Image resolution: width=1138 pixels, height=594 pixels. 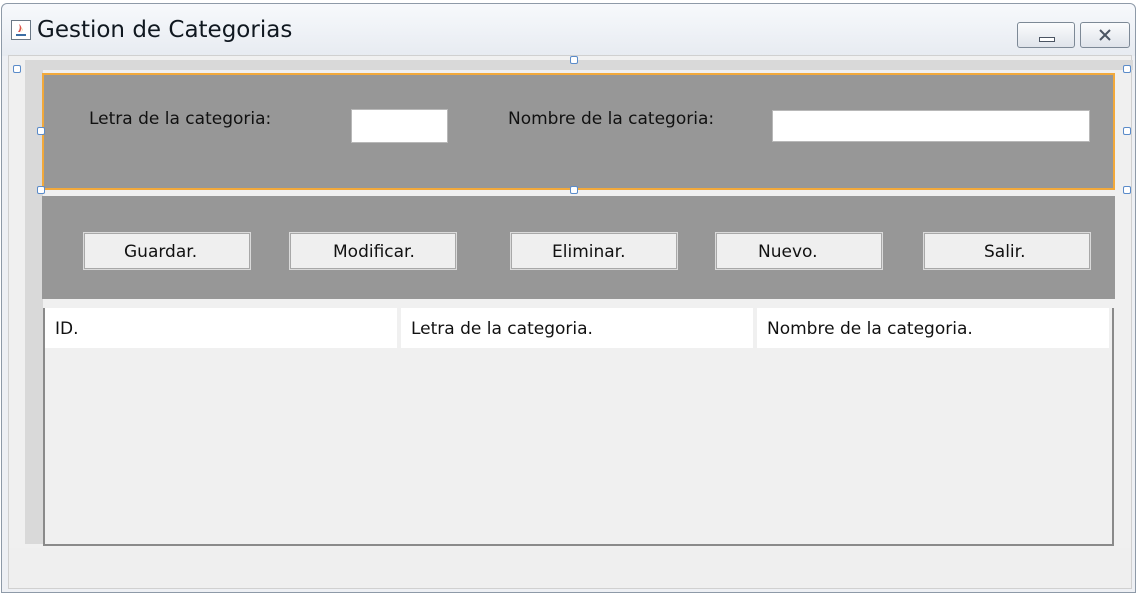 I want to click on letra-label: Letra de la categoria:, so click(x=180, y=119).